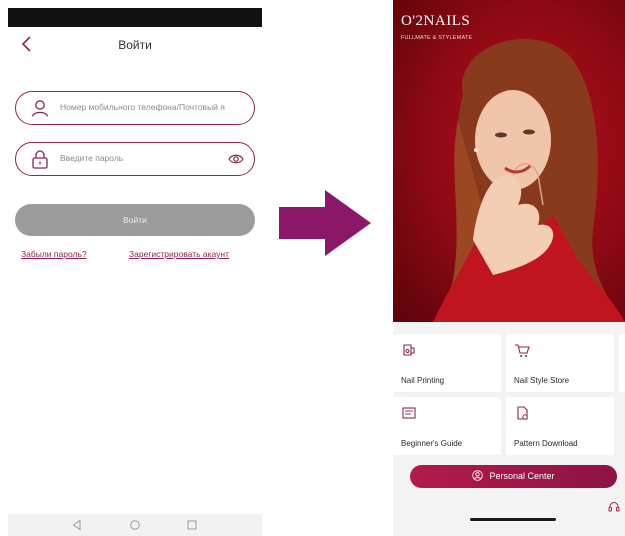 Image resolution: width=625 pixels, height=536 pixels. What do you see at coordinates (135, 17) in the screenshot?
I see `status-bar` at bounding box center [135, 17].